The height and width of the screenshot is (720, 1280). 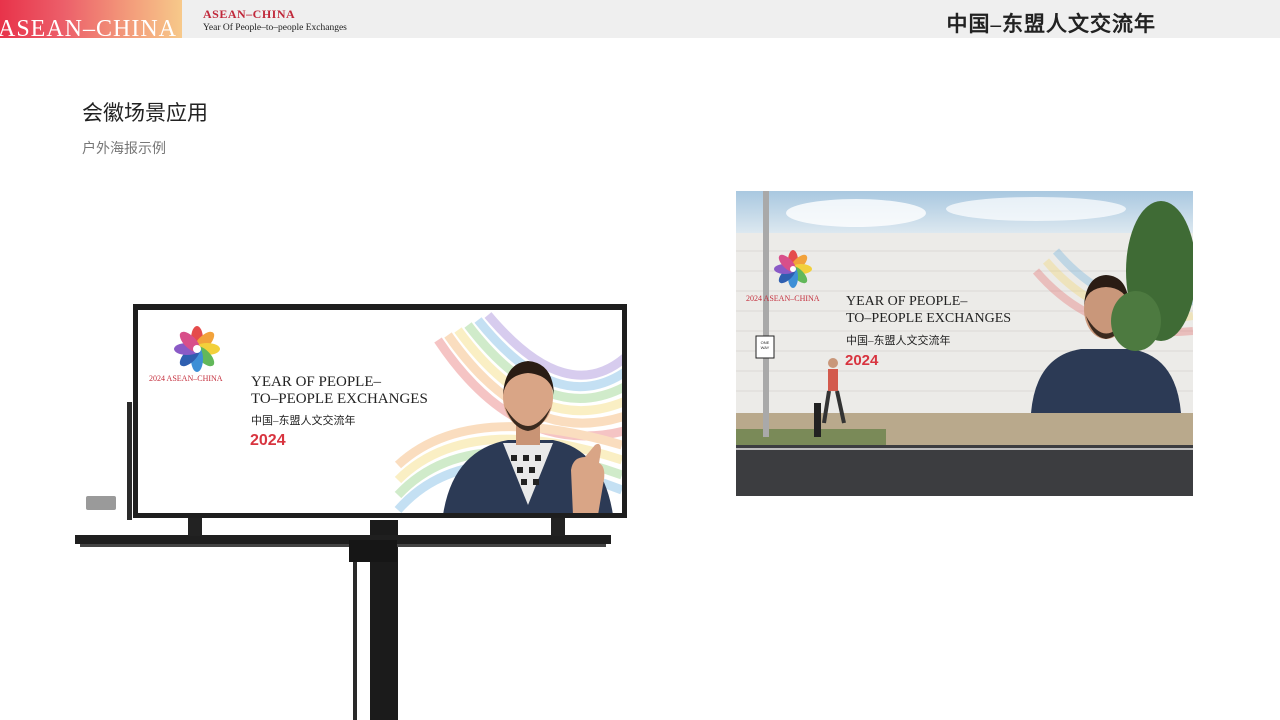 What do you see at coordinates (88, 27) in the screenshot?
I see `brand-block-text: ASEAN–CHINA` at bounding box center [88, 27].